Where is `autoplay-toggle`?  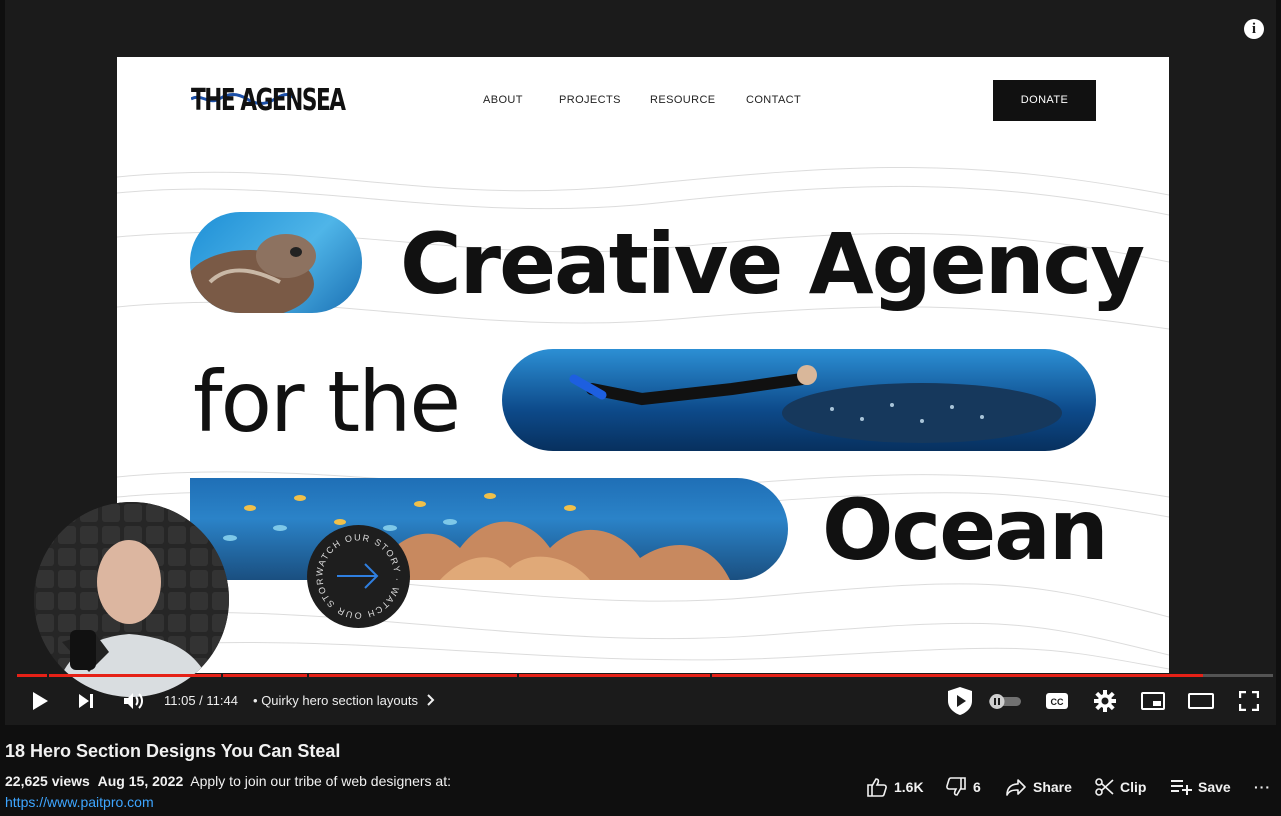
autoplay-toggle is located at coordinates (1005, 701).